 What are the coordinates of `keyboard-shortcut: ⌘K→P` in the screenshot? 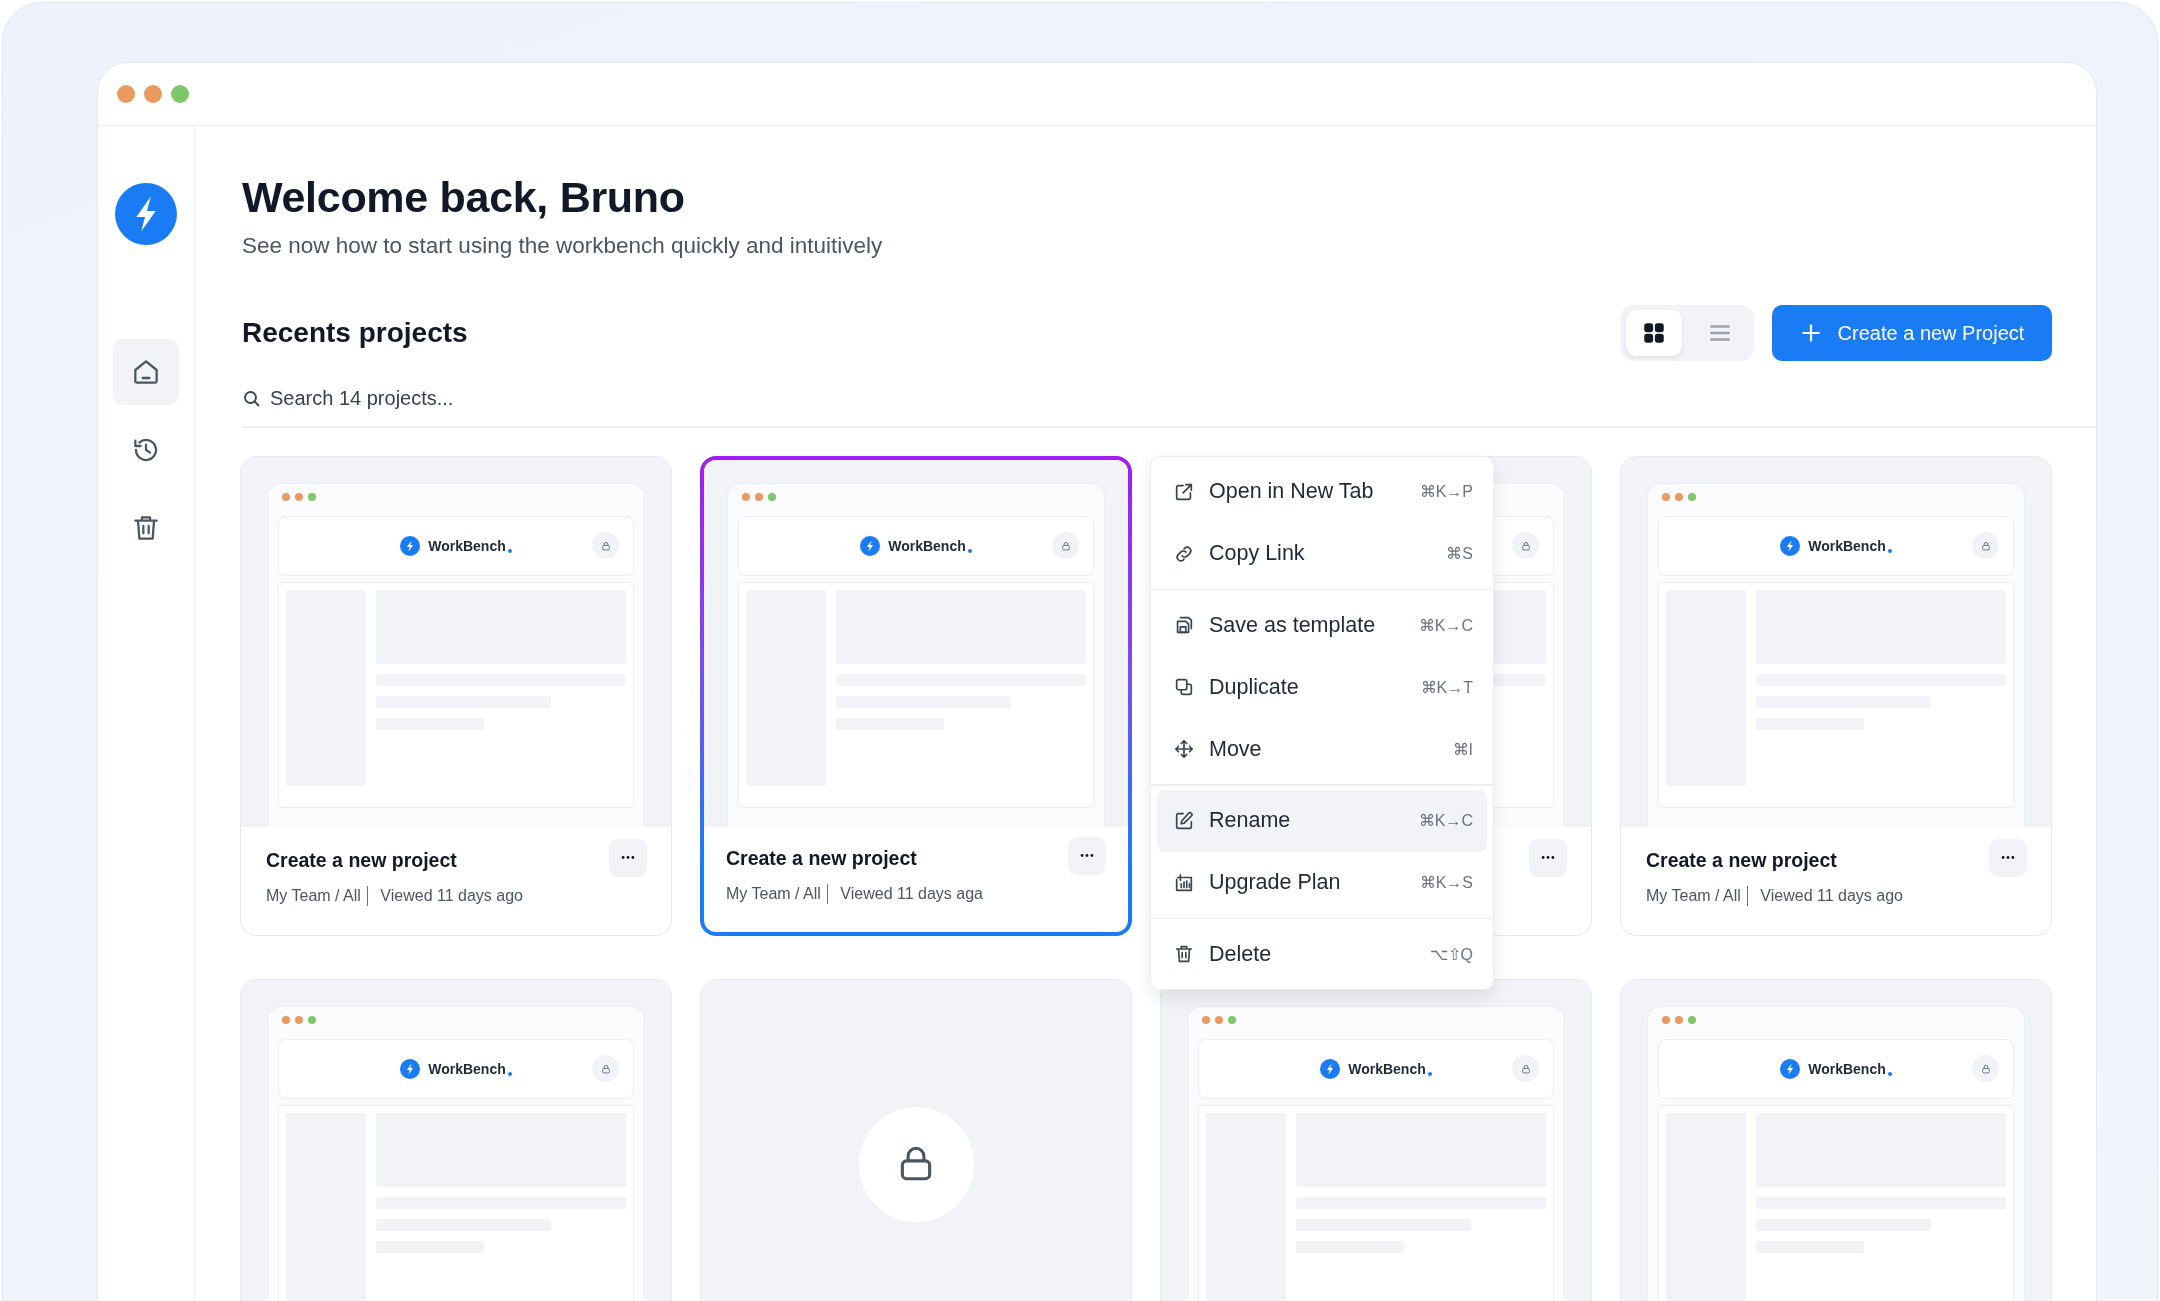 It's located at (1446, 492).